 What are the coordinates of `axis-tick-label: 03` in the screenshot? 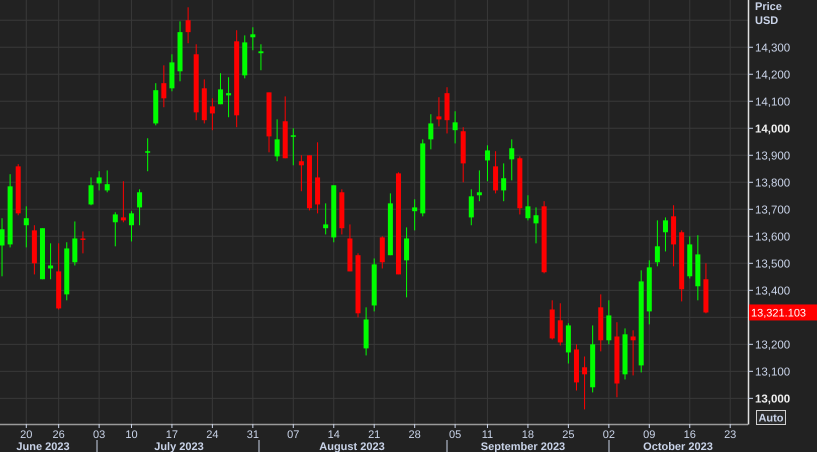 It's located at (99, 435).